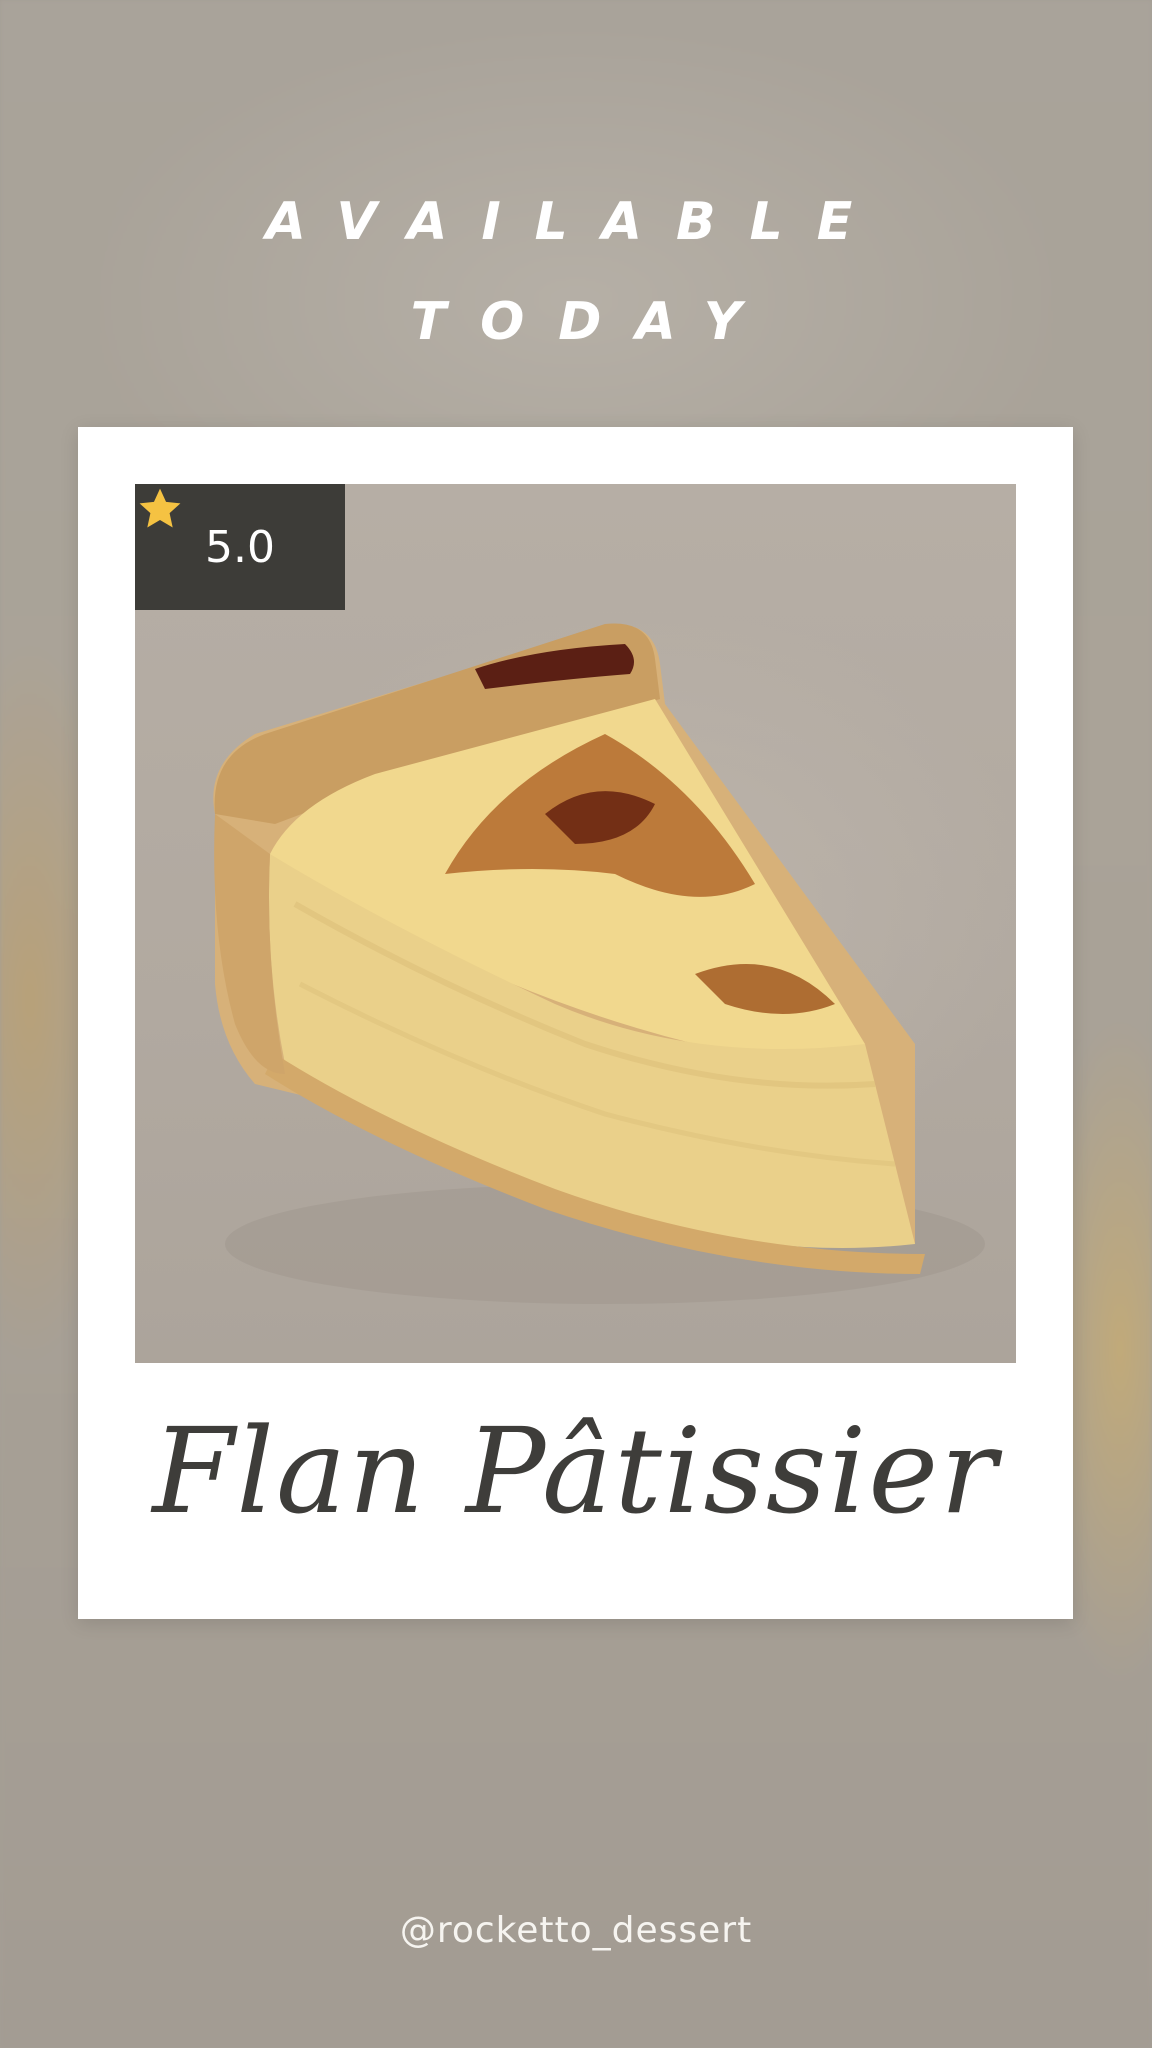 This screenshot has width=1152, height=2048. I want to click on rating-value: 5.0, so click(240, 547).